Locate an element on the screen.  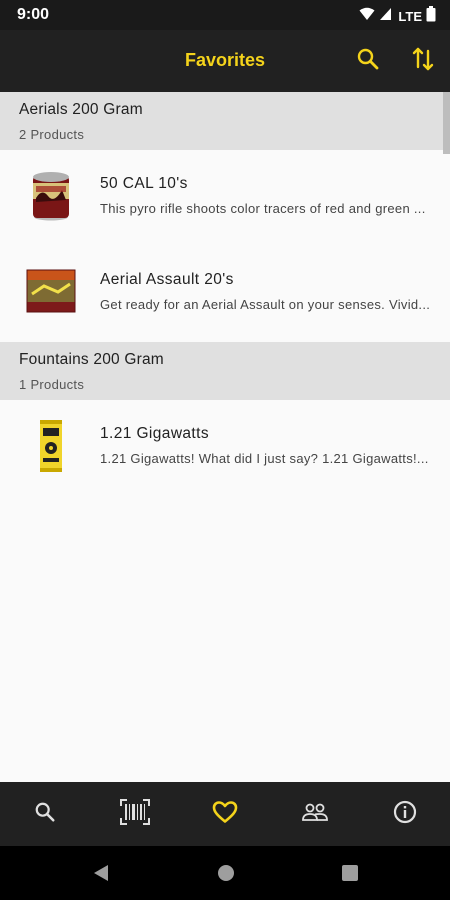
nav-favorites is located at coordinates (225, 814).